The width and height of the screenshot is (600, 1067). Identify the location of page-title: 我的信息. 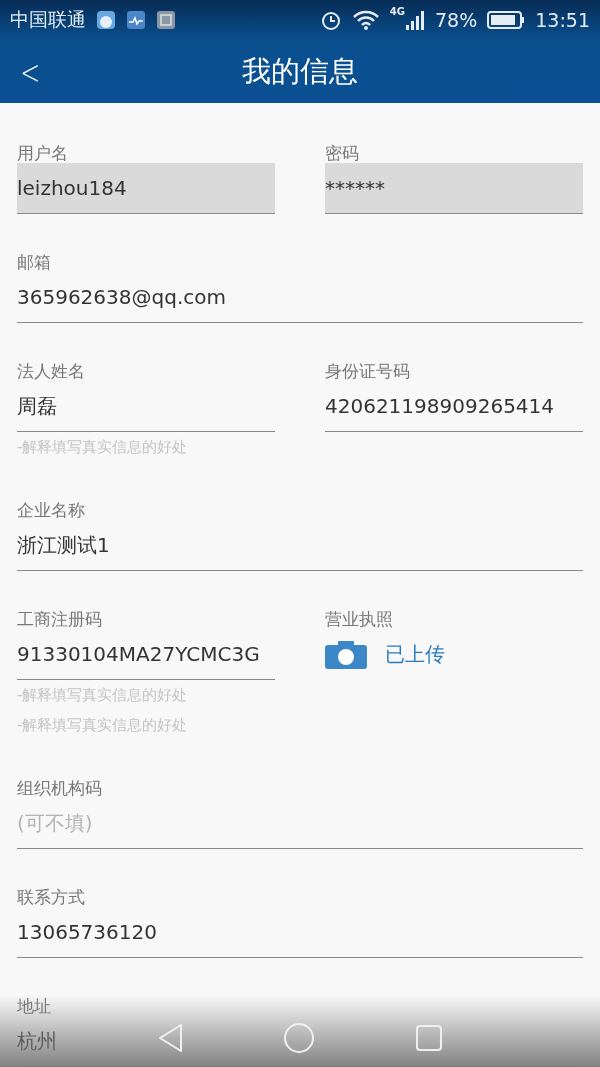
(300, 71).